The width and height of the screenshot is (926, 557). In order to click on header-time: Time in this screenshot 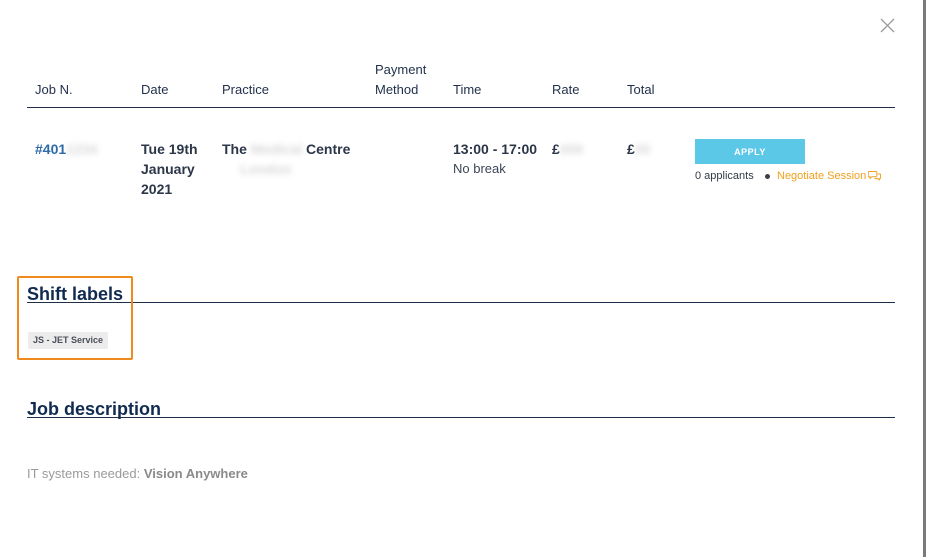, I will do `click(467, 89)`.